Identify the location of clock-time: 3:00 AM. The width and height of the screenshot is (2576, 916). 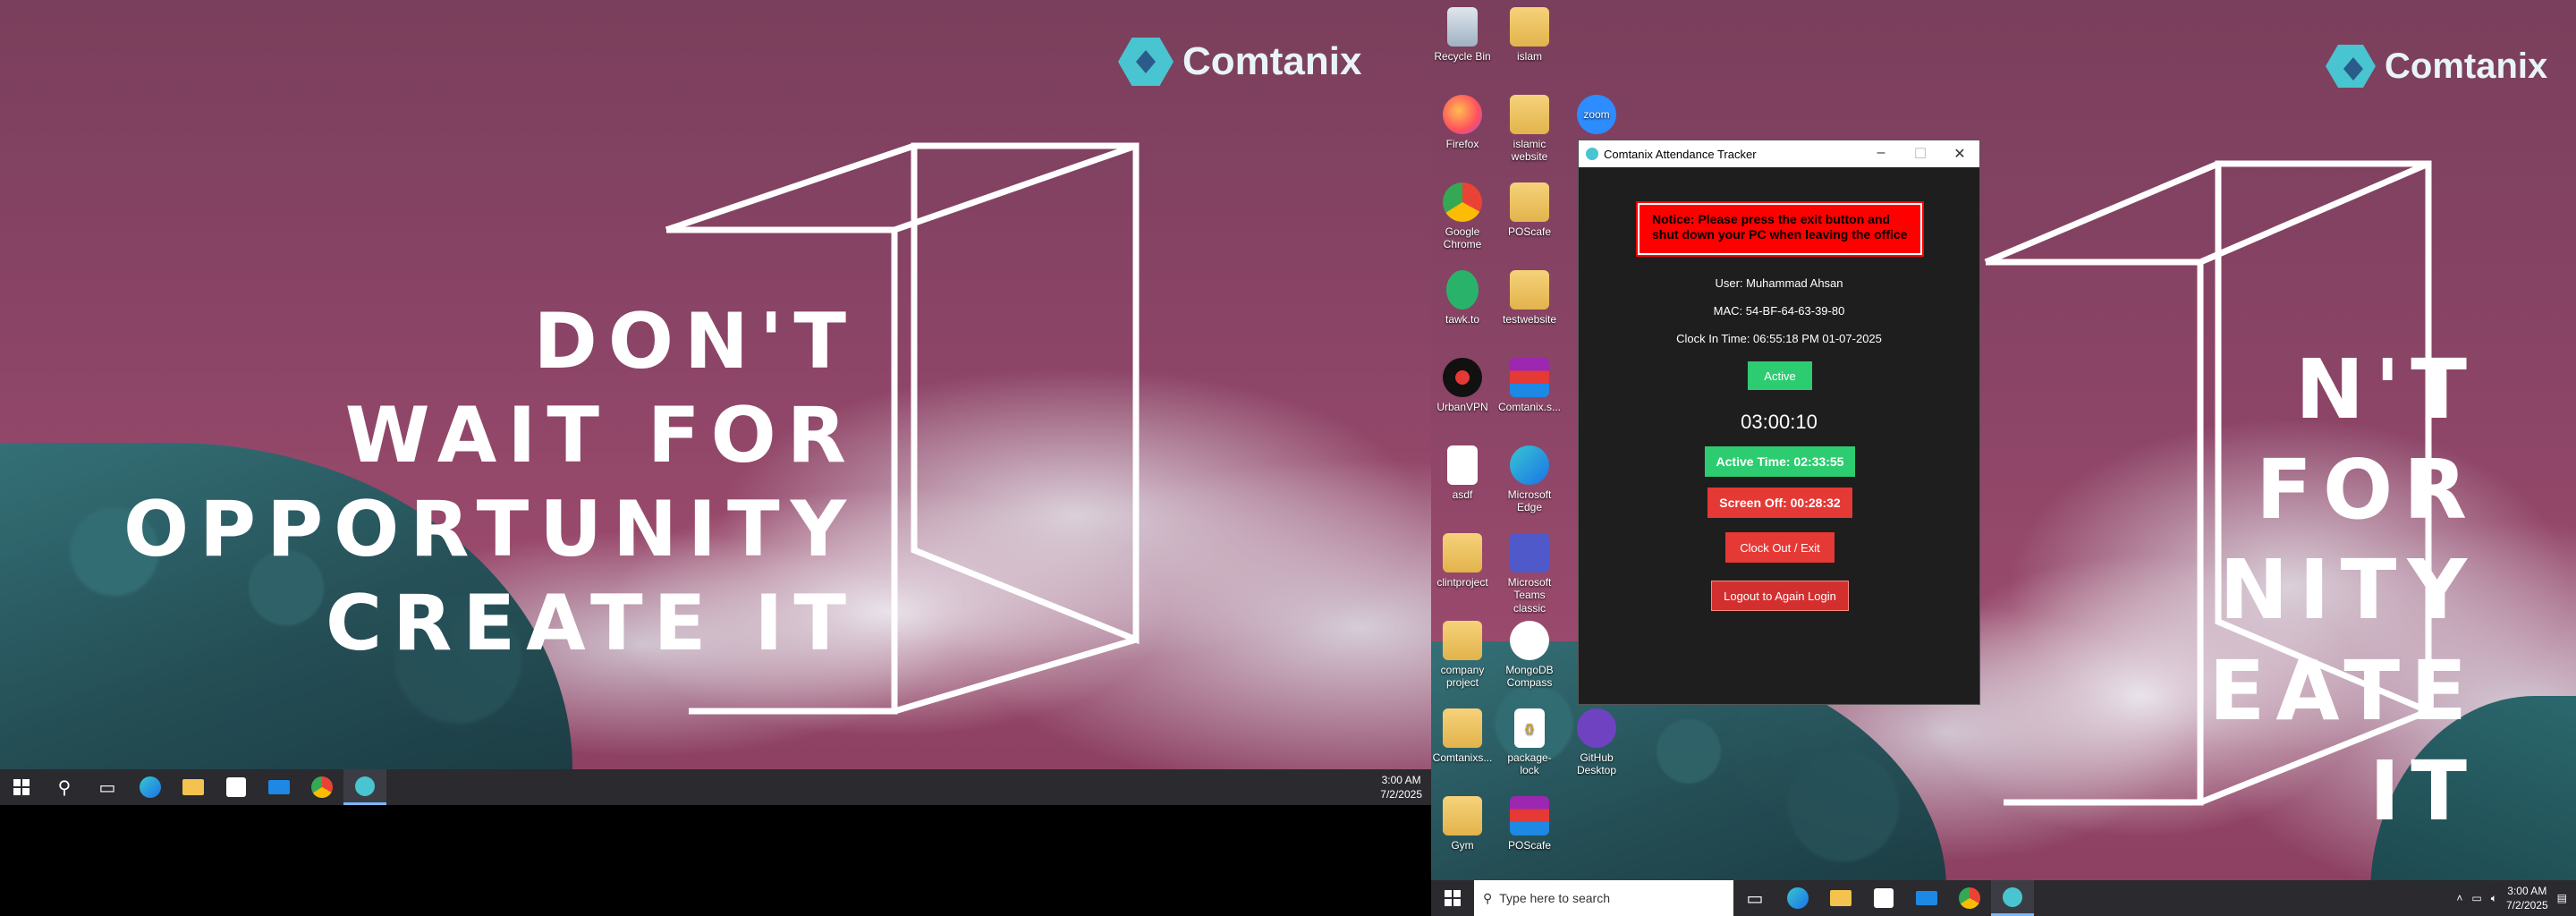
(2527, 890).